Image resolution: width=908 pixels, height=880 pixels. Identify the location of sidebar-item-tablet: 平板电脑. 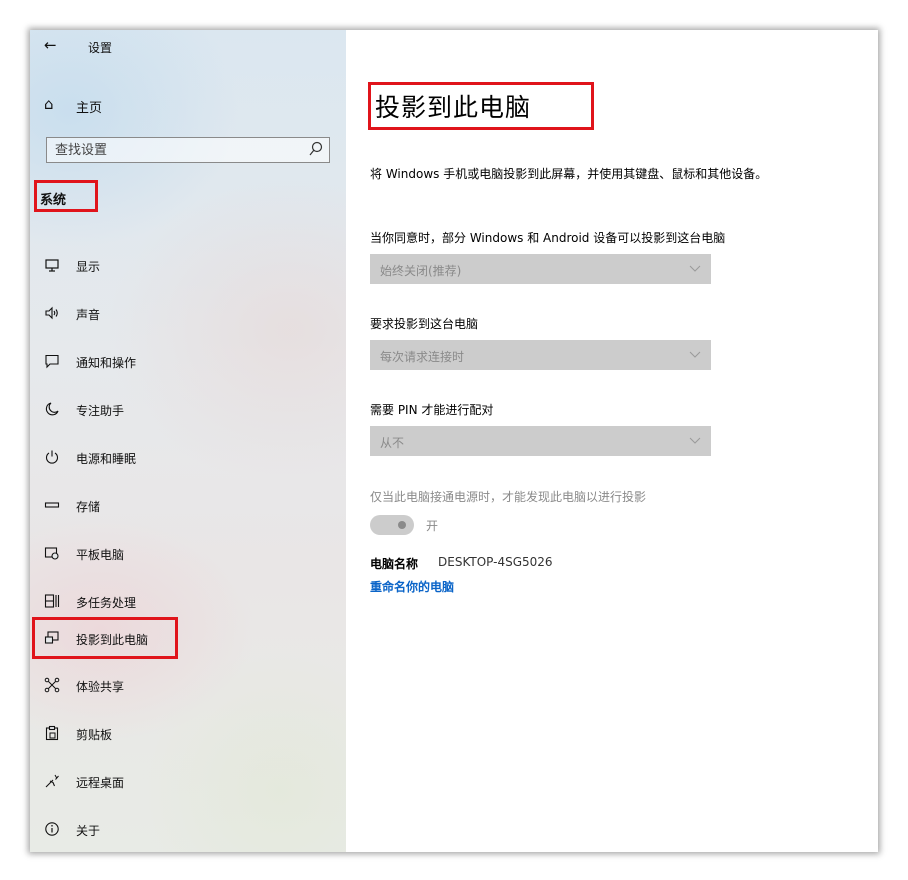
(188, 554).